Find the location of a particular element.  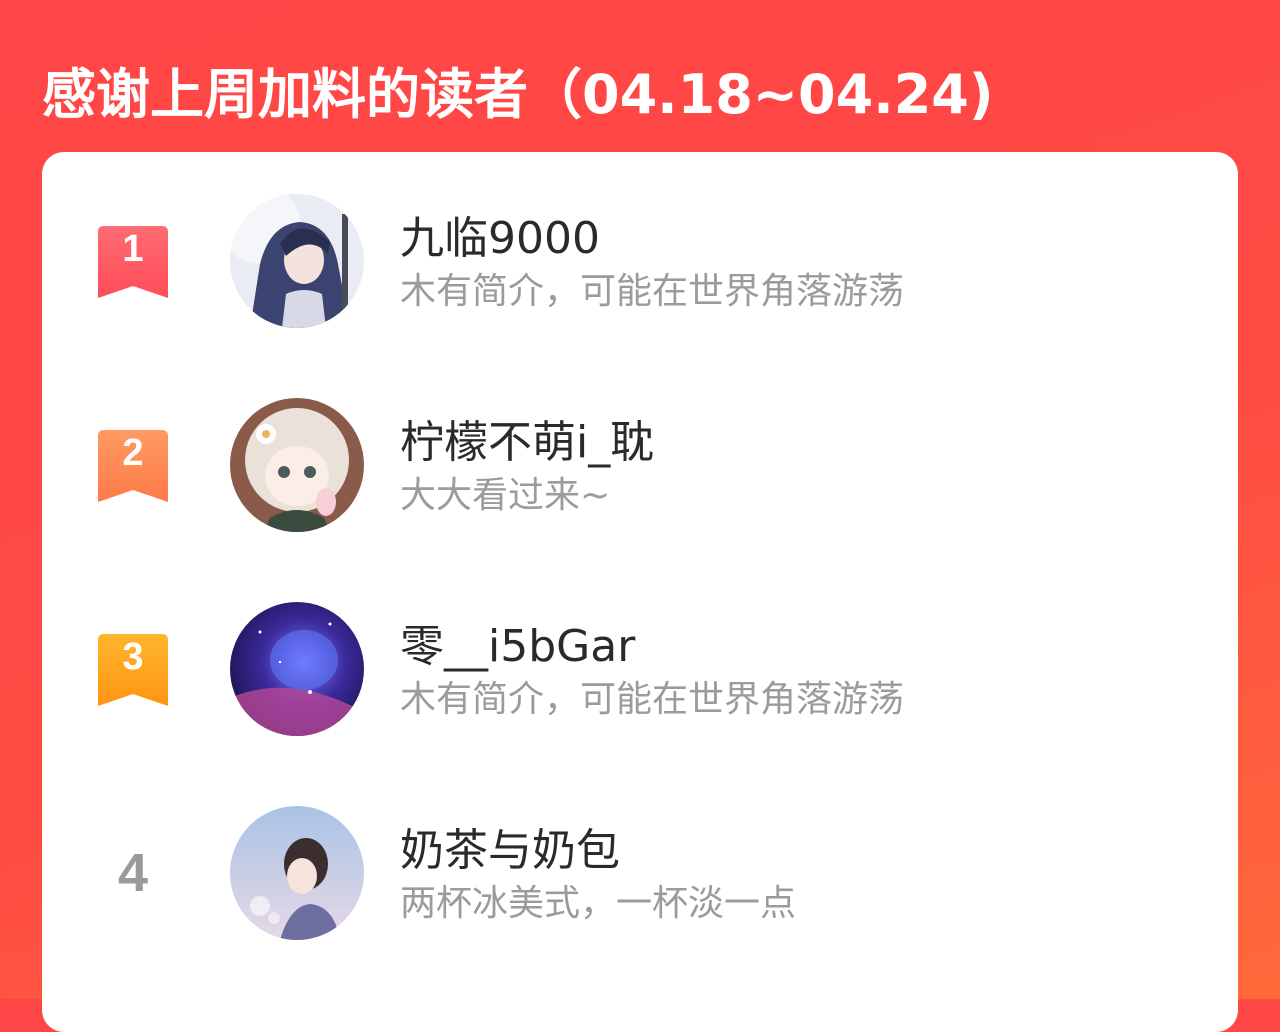

reader-name: 柠檬不萌i_耽 is located at coordinates (527, 442).